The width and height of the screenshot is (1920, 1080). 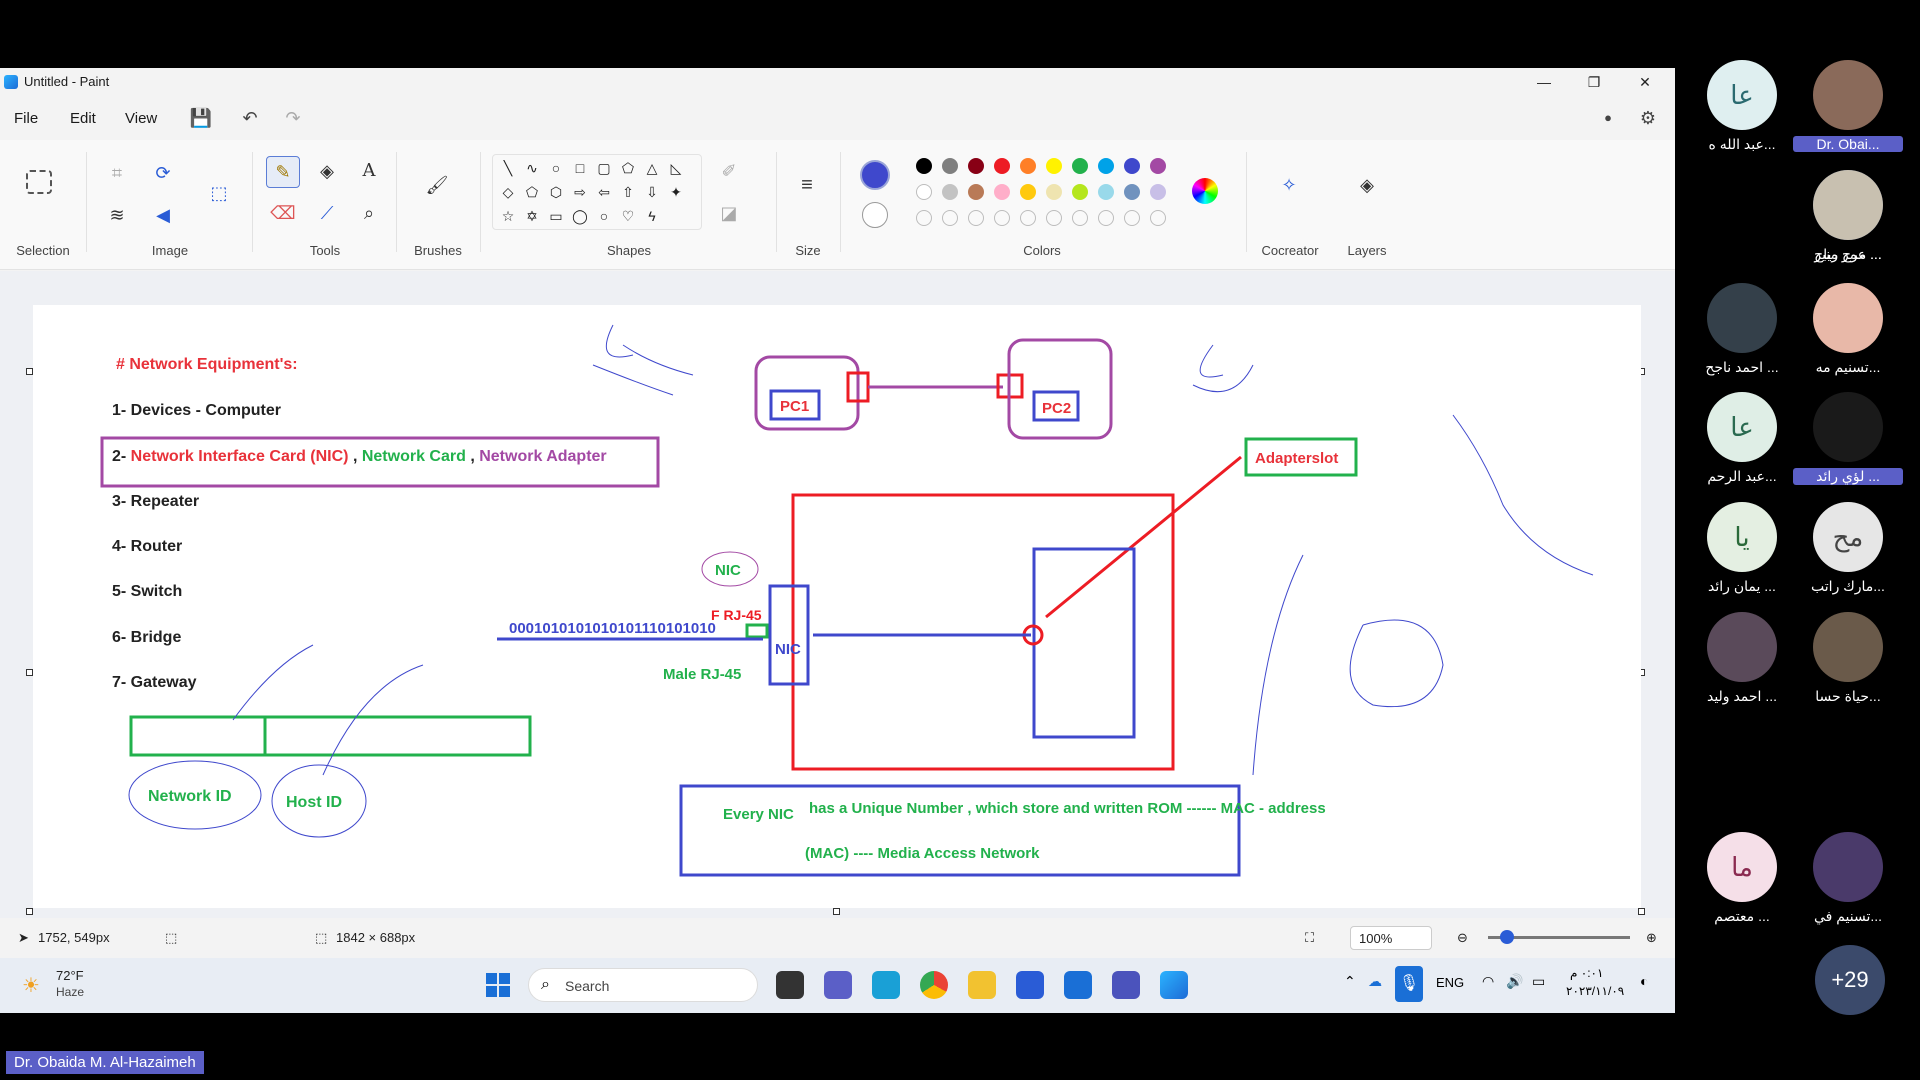 I want to click on taskbar-search: ⌕ Search, so click(x=643, y=985).